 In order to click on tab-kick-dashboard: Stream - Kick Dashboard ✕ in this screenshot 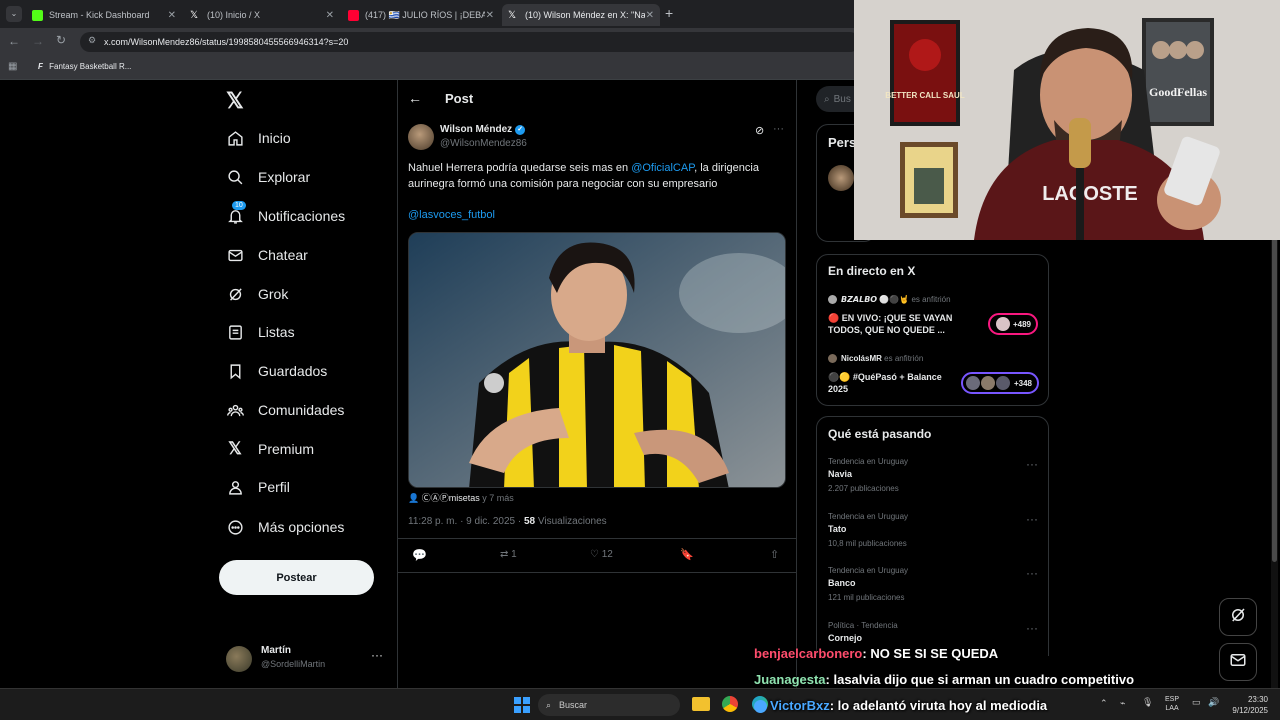, I will do `click(104, 15)`.